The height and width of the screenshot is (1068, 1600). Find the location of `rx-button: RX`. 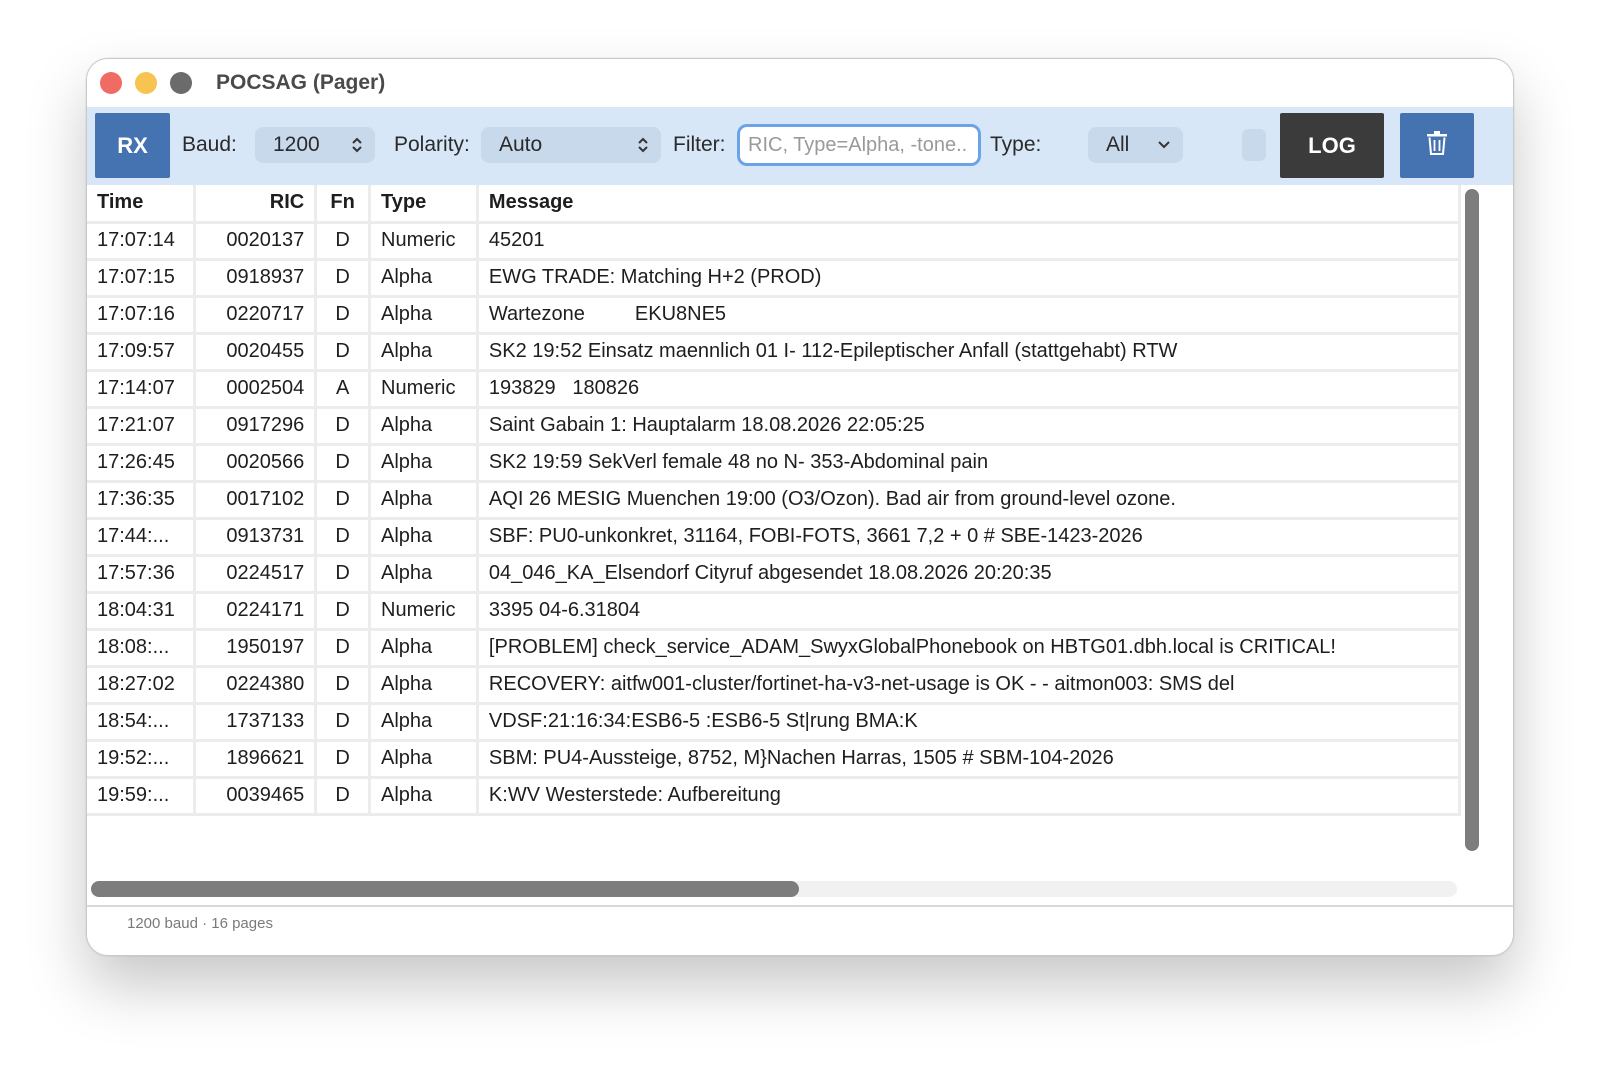

rx-button: RX is located at coordinates (132, 145).